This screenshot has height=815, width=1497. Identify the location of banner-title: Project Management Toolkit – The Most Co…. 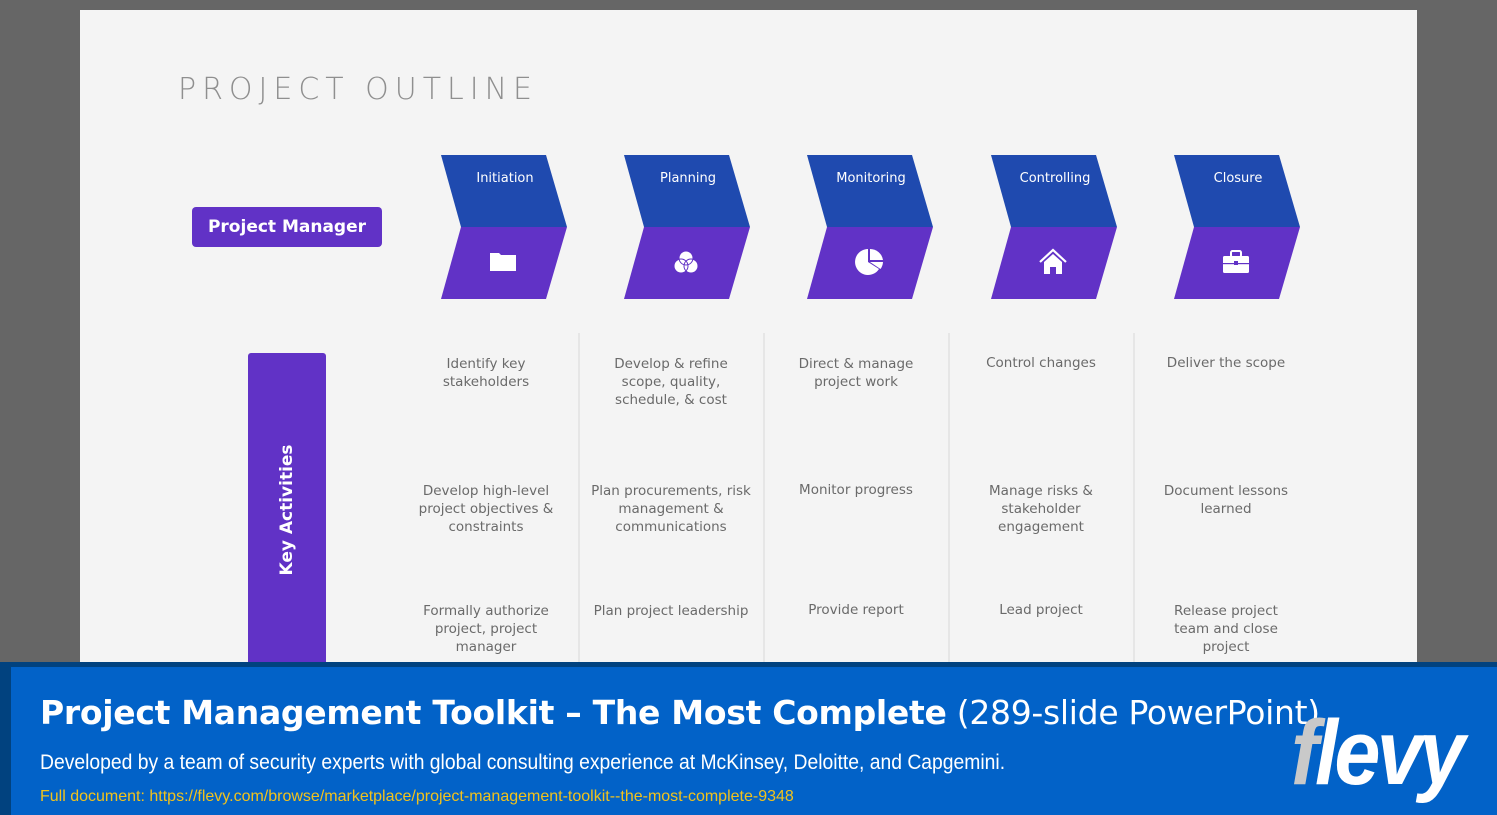
(680, 712).